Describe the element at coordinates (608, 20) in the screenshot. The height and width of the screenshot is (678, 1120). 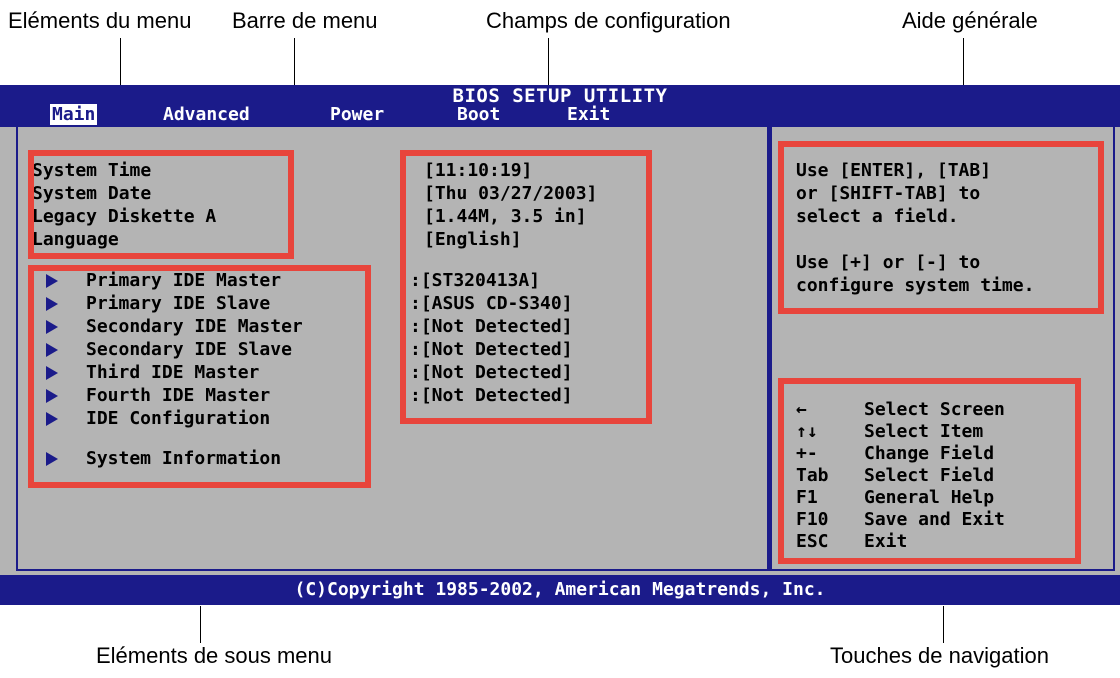
I see `annotation-config-fields: Champs de configuration` at that location.